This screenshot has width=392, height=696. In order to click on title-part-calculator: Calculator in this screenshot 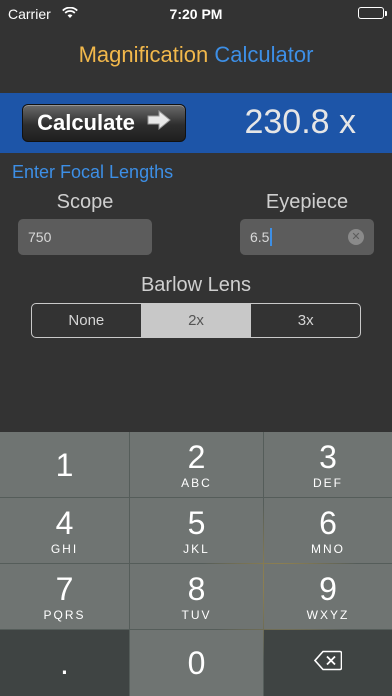, I will do `click(264, 54)`.